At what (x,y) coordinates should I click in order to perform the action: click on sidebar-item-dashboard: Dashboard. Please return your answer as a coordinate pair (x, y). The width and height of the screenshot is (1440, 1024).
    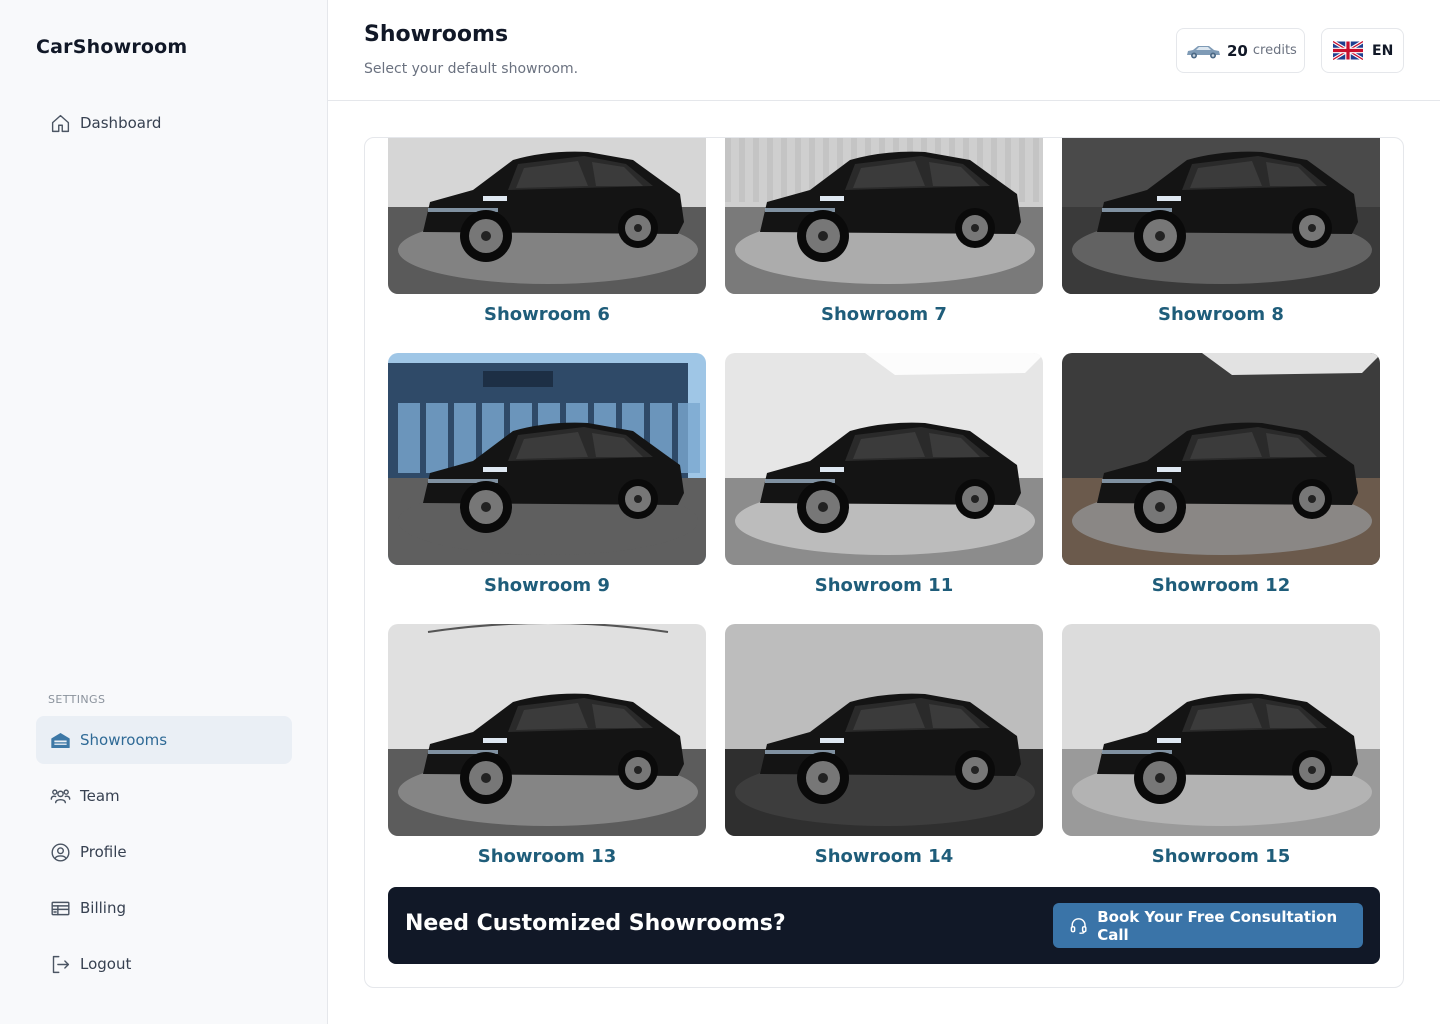
    Looking at the image, I should click on (164, 123).